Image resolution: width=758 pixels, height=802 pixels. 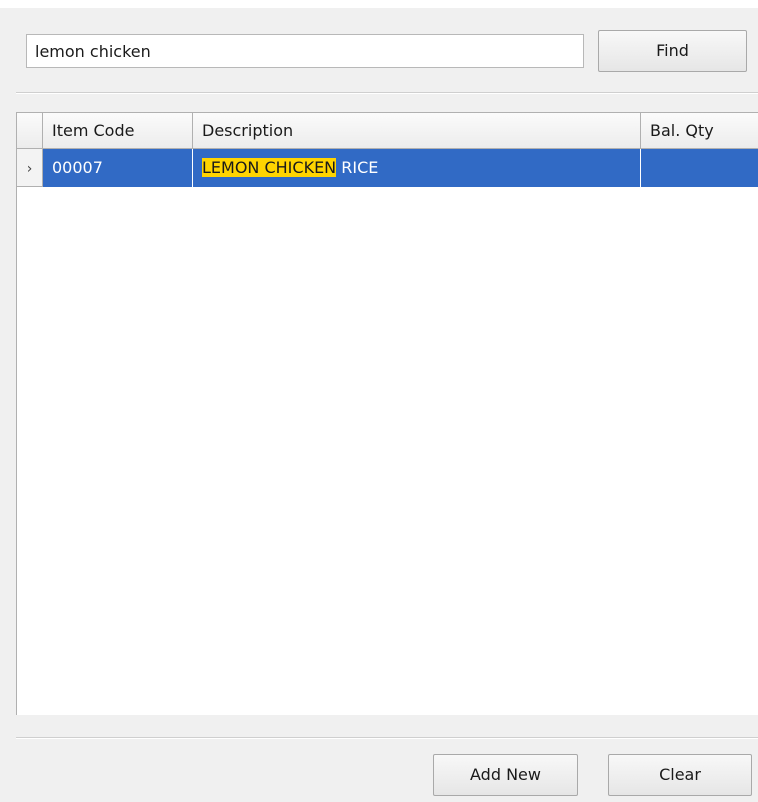 I want to click on description-rest: RICE, so click(x=357, y=167).